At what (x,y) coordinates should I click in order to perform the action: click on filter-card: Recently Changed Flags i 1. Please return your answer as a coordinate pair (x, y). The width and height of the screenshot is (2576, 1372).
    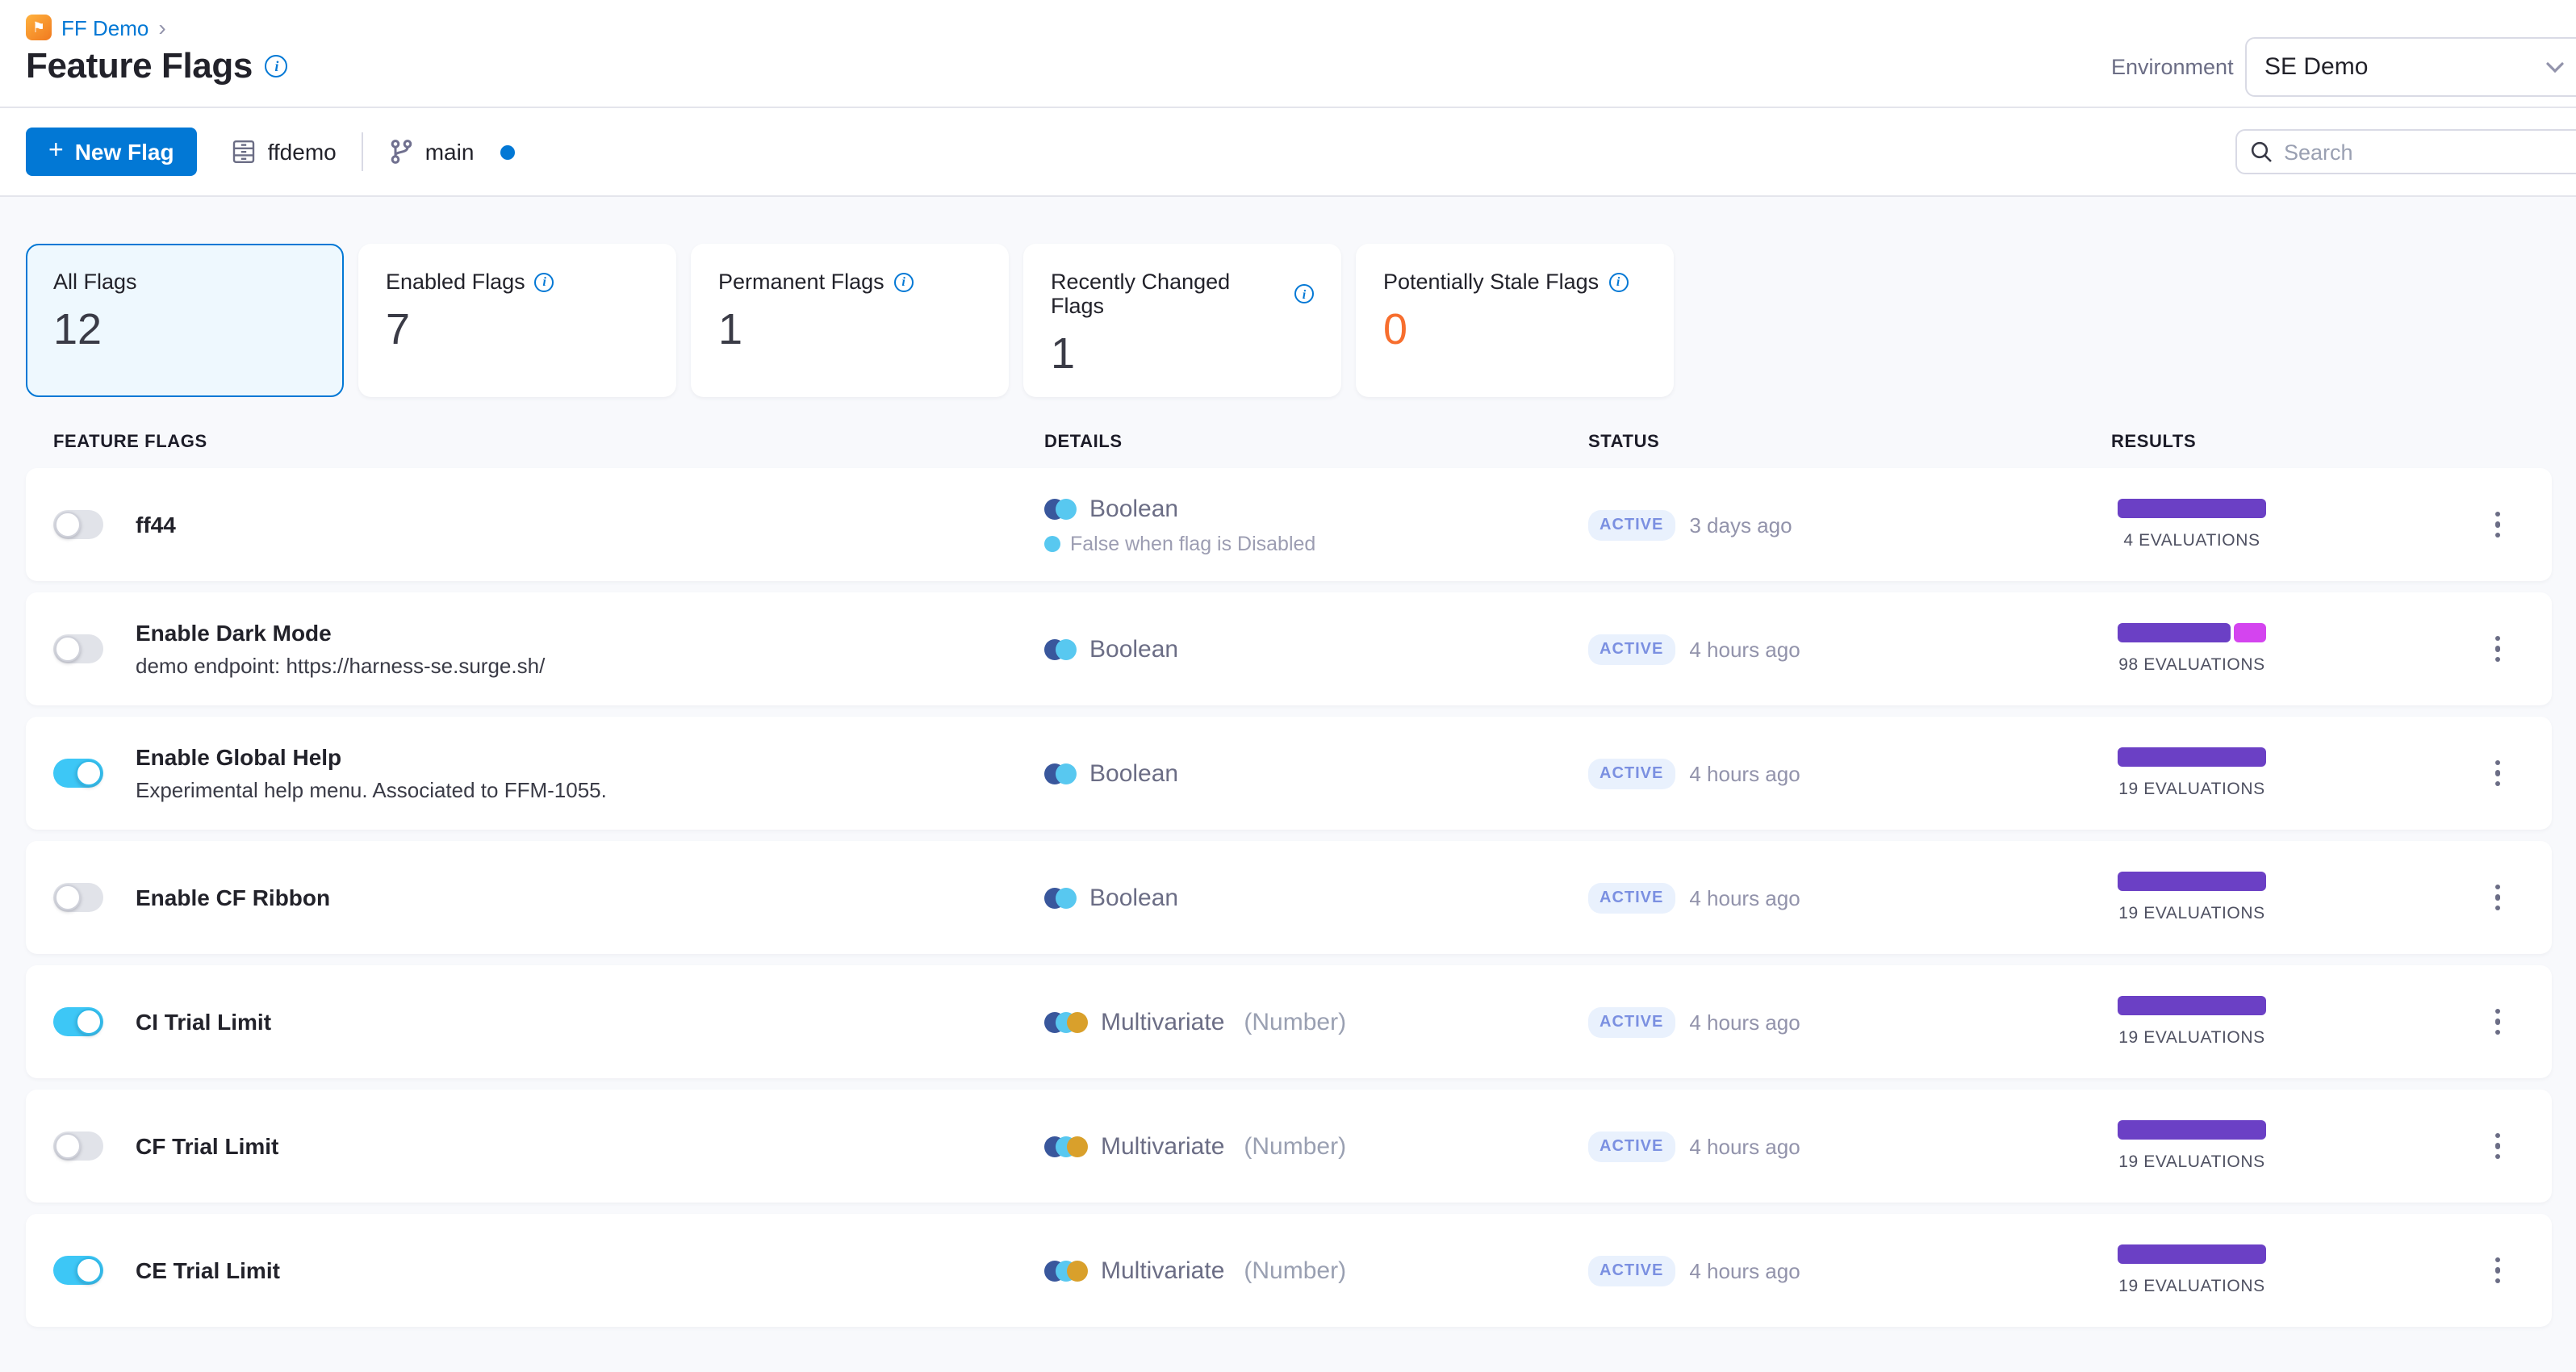
    Looking at the image, I should click on (1182, 320).